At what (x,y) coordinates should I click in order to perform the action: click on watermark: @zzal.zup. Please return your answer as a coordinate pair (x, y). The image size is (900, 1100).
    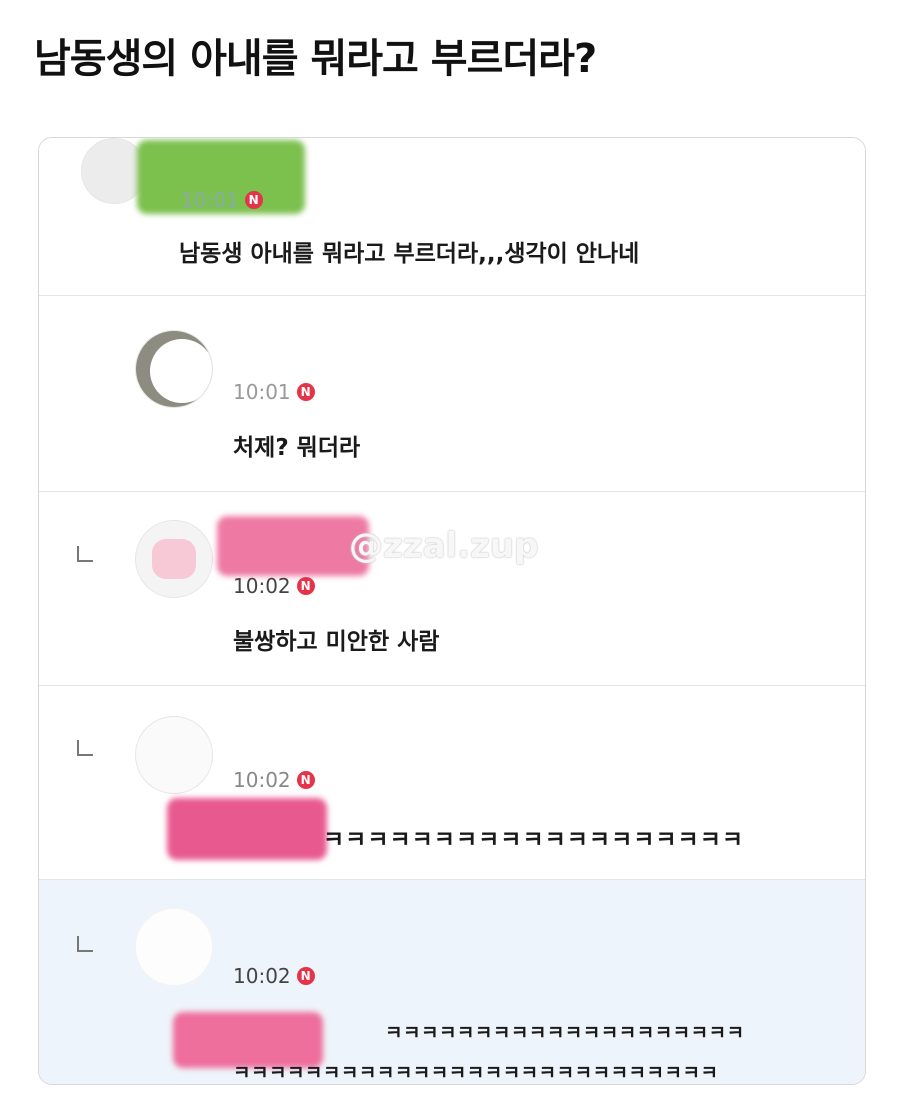
    Looking at the image, I should click on (444, 546).